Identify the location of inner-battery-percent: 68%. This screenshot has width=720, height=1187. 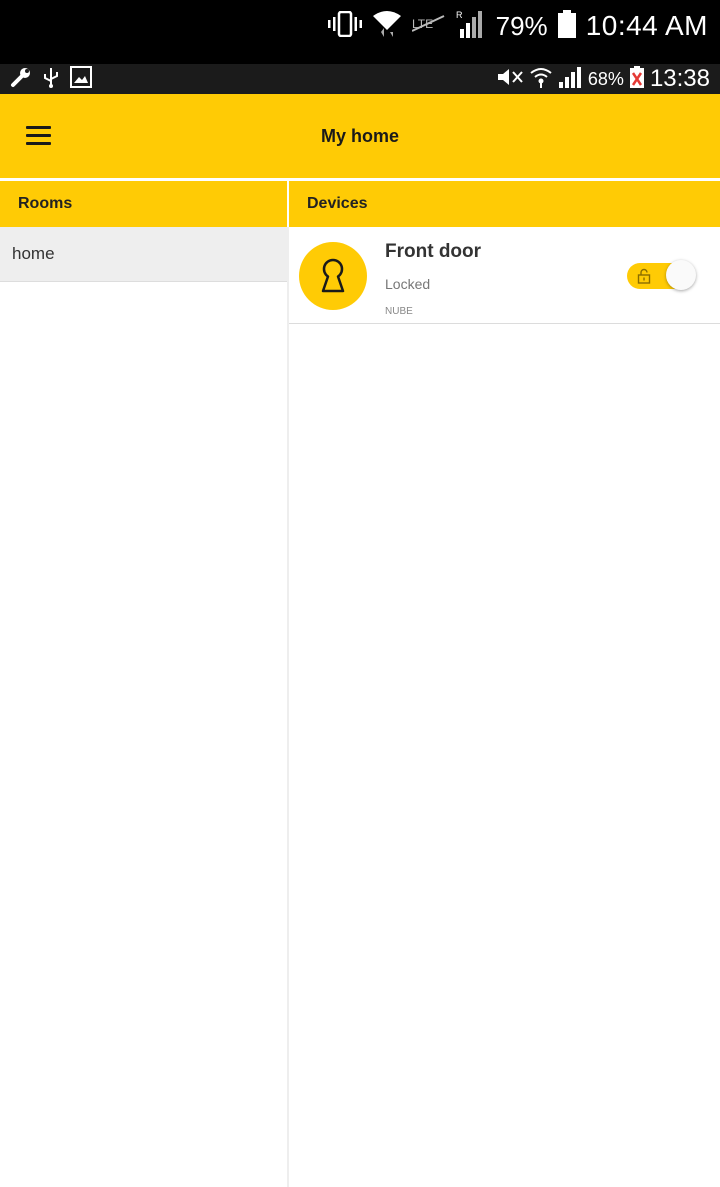
(605, 78).